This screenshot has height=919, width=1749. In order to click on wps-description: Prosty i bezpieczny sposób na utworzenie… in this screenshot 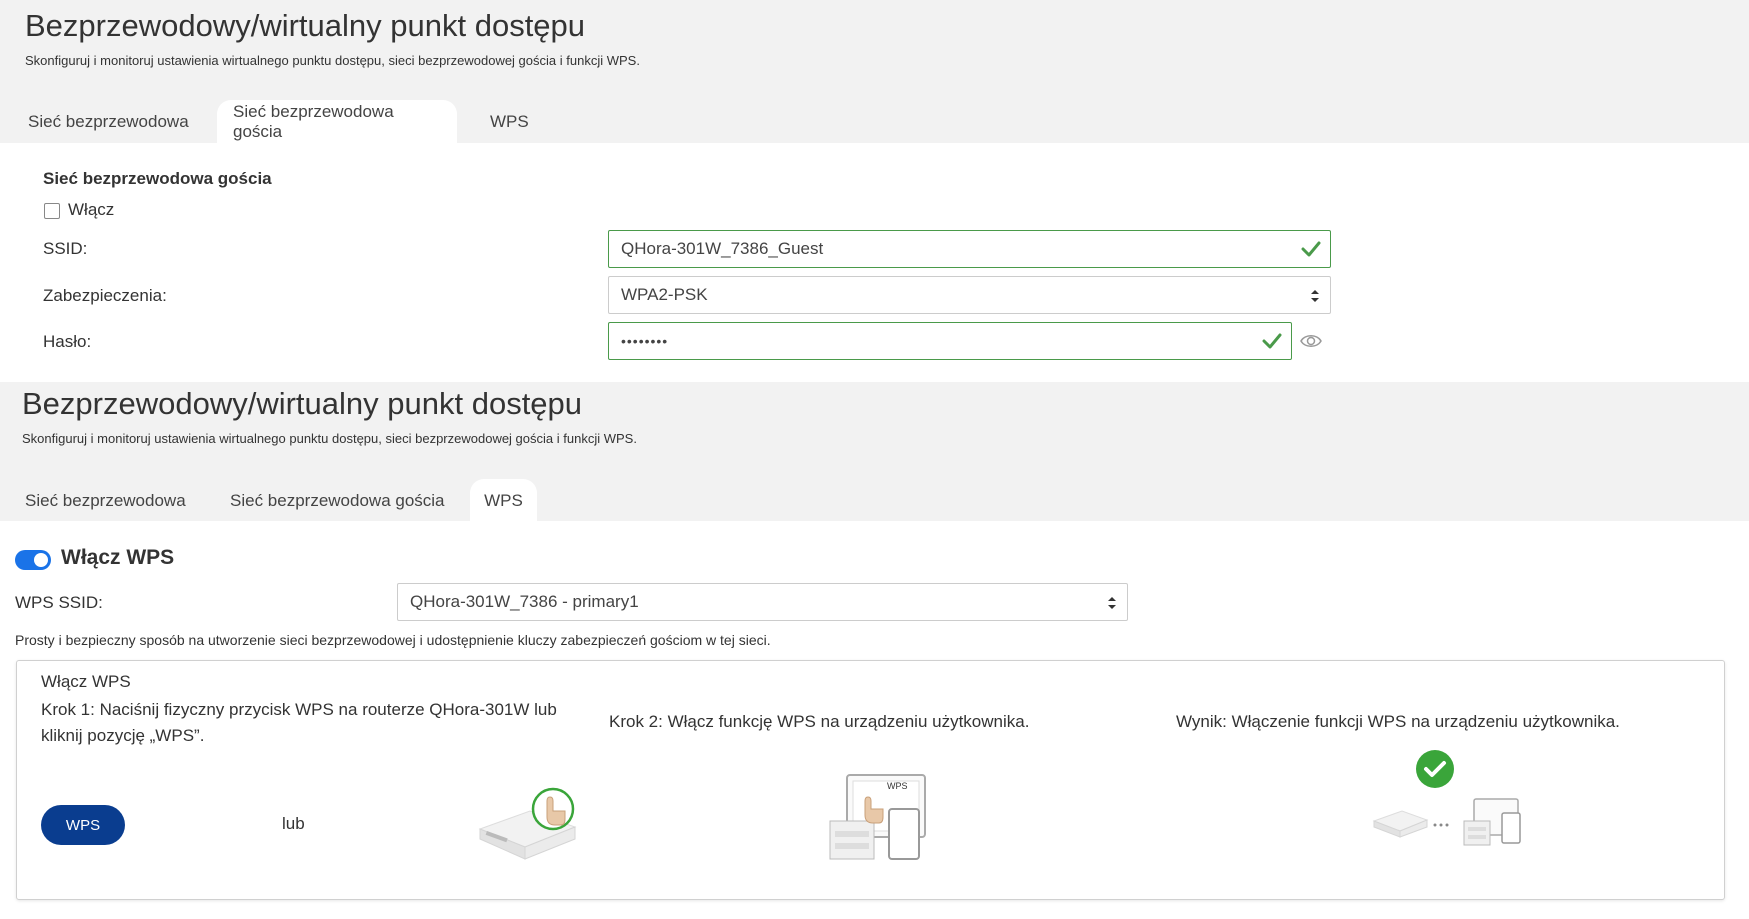, I will do `click(393, 640)`.